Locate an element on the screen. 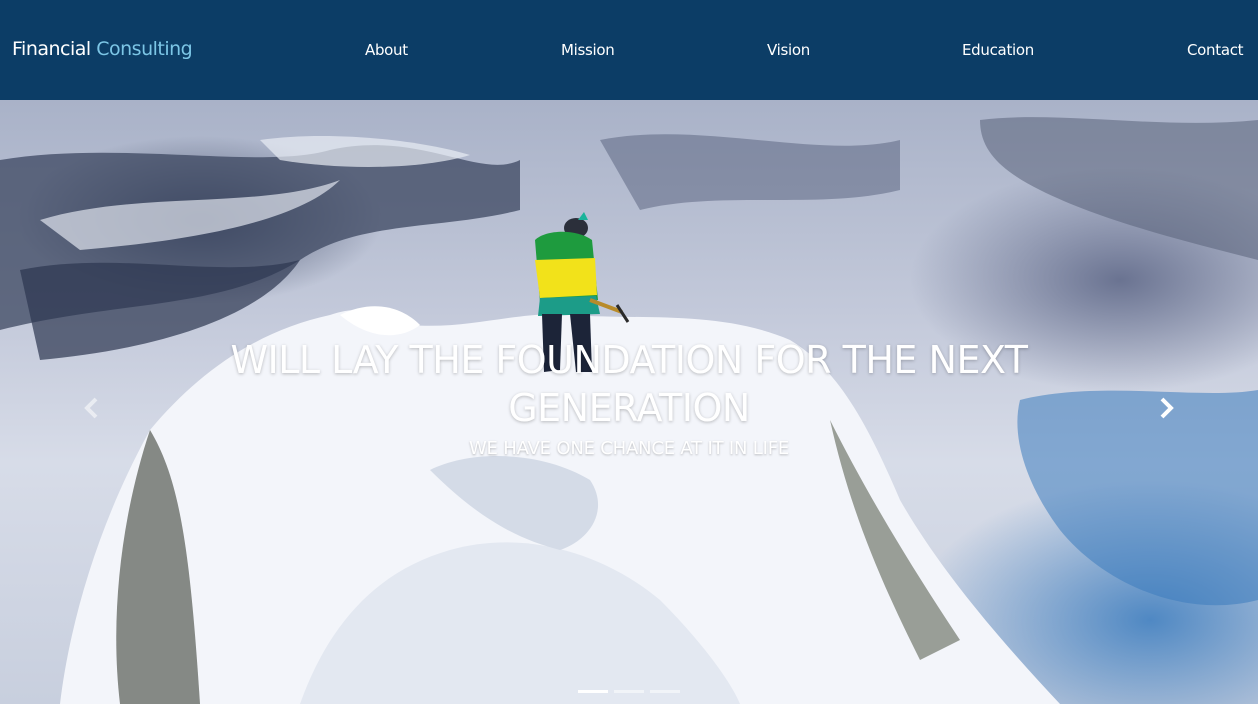 The image size is (1258, 704). nav-link-education: Education is located at coordinates (998, 50).